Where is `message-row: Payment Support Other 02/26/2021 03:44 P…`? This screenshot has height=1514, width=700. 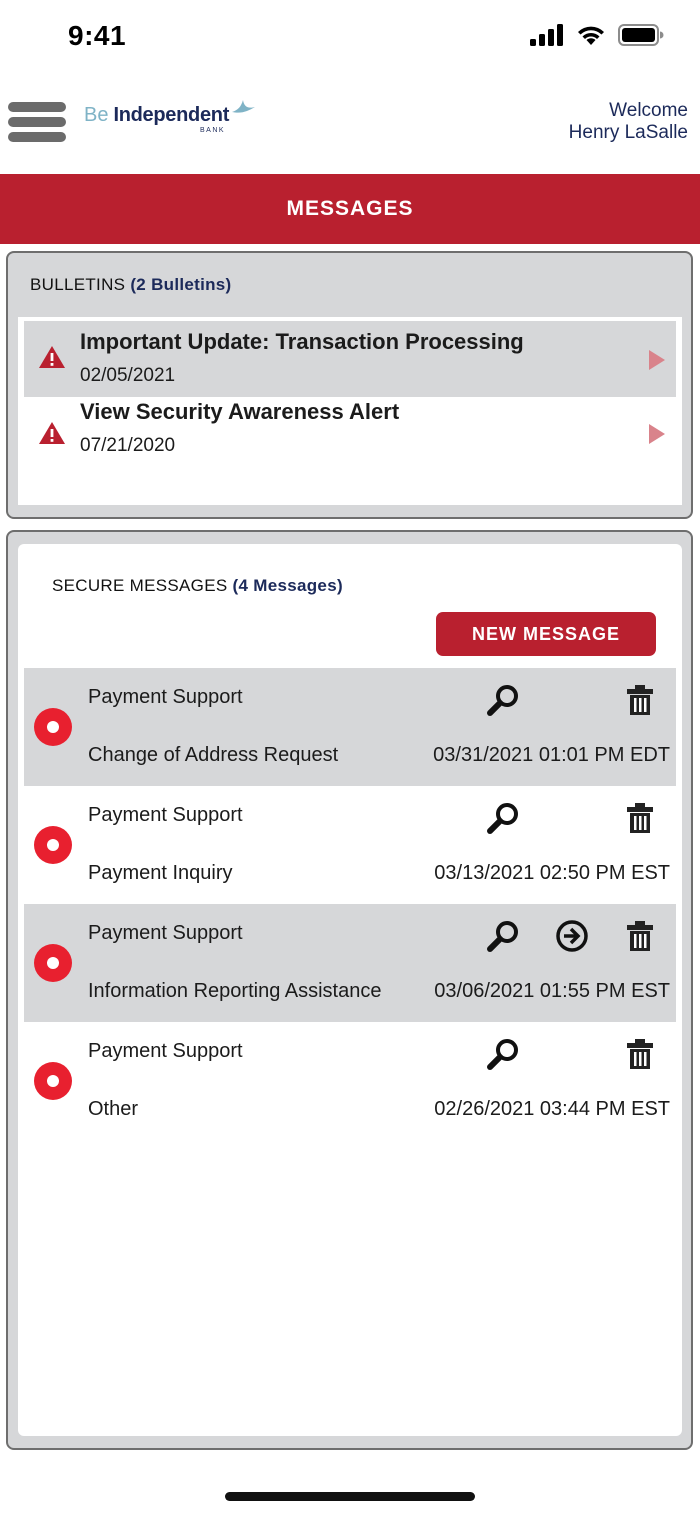
message-row: Payment Support Other 02/26/2021 03:44 P… is located at coordinates (350, 1081).